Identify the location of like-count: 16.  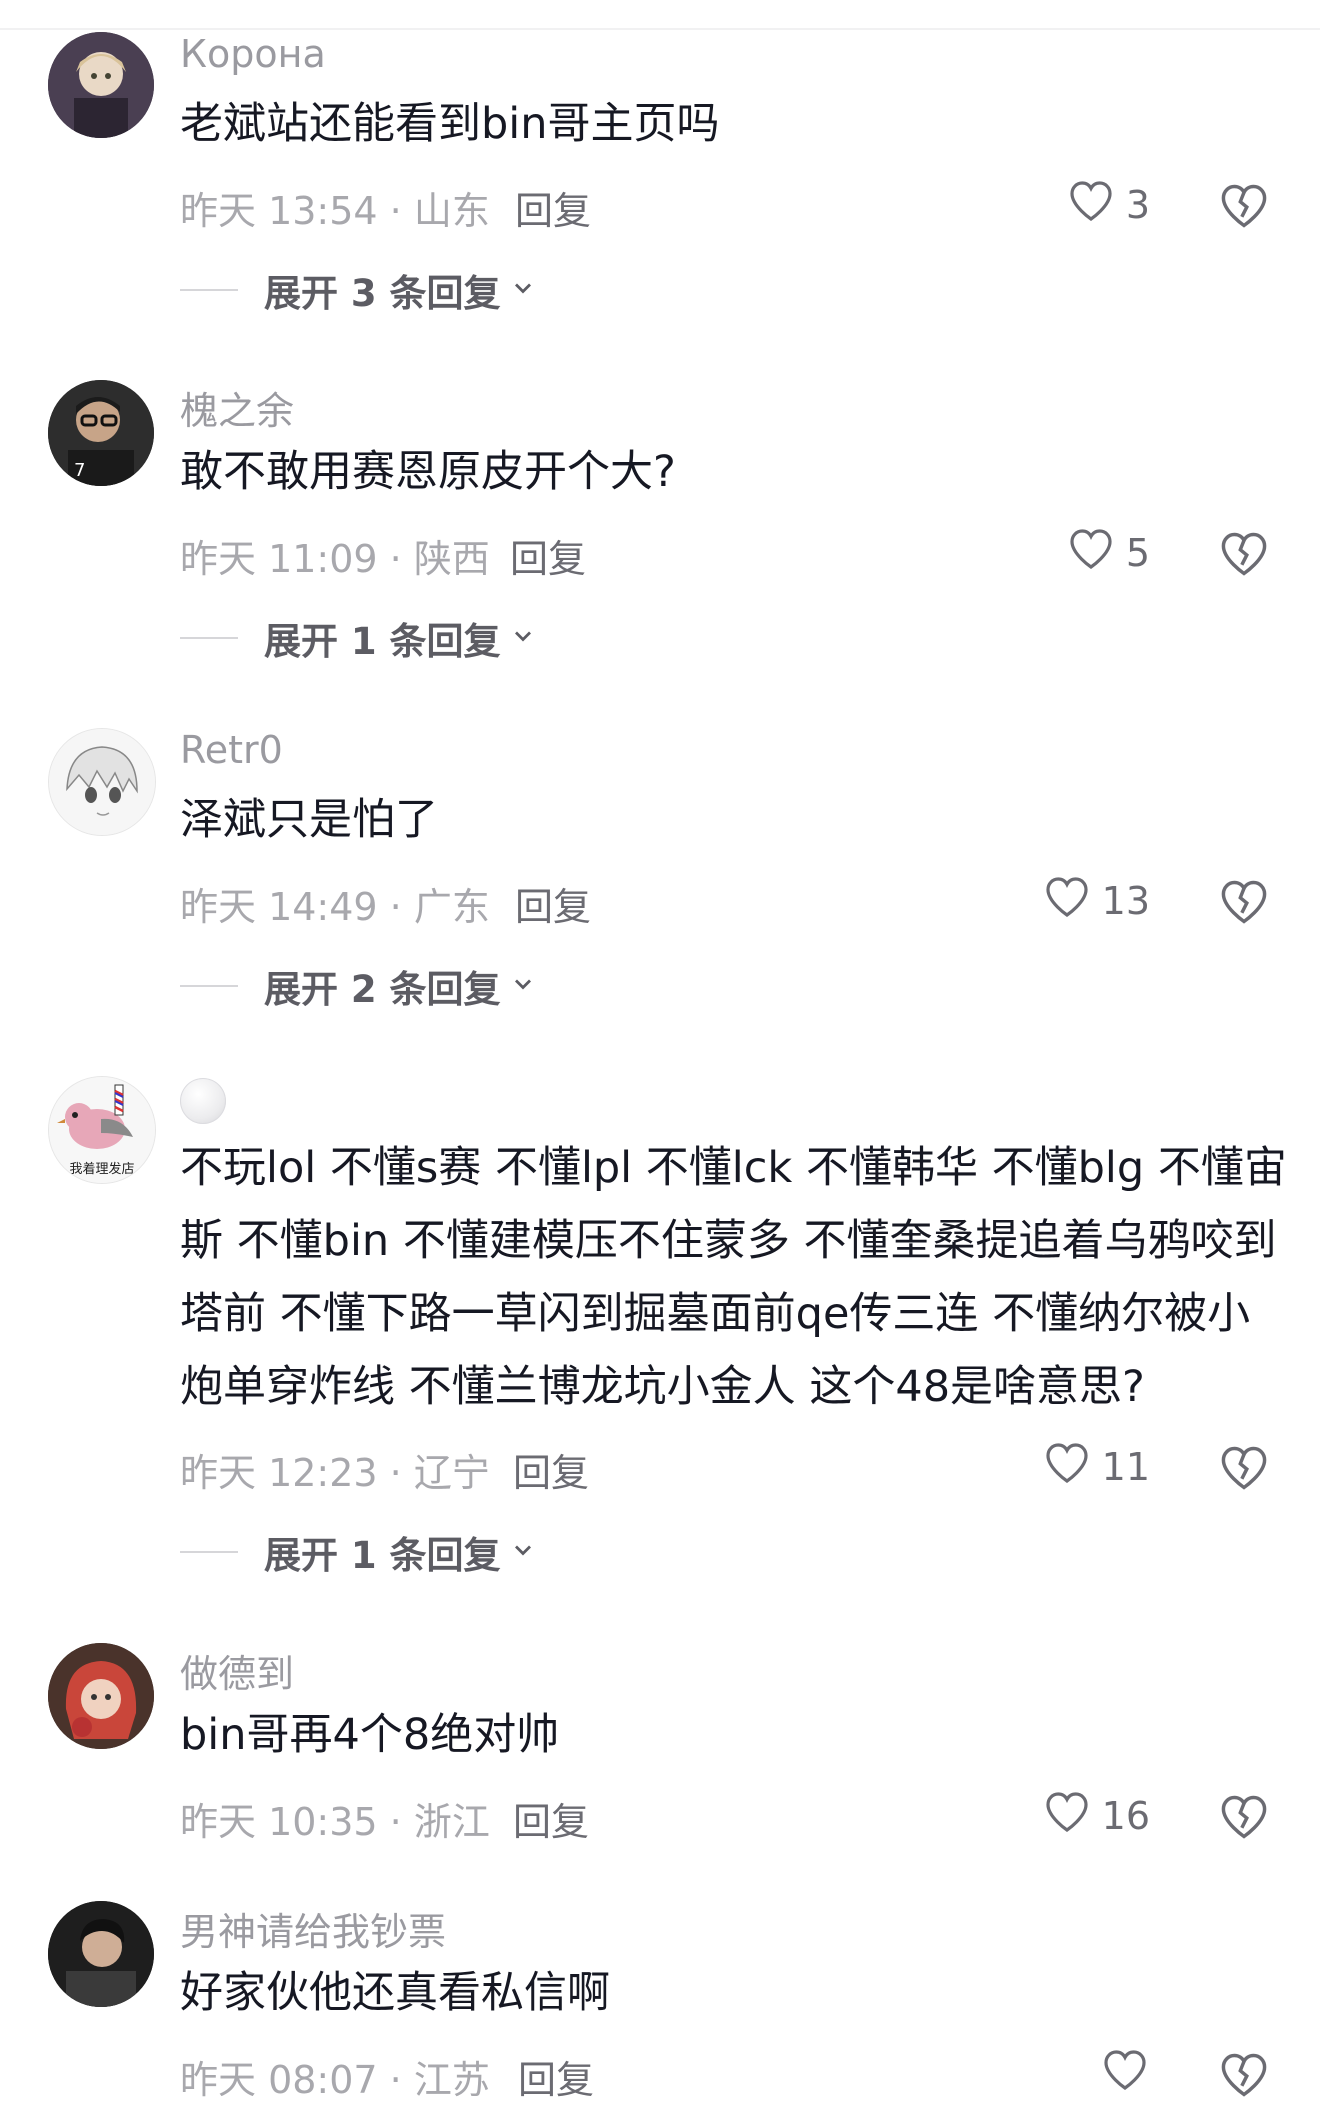
(1125, 1816).